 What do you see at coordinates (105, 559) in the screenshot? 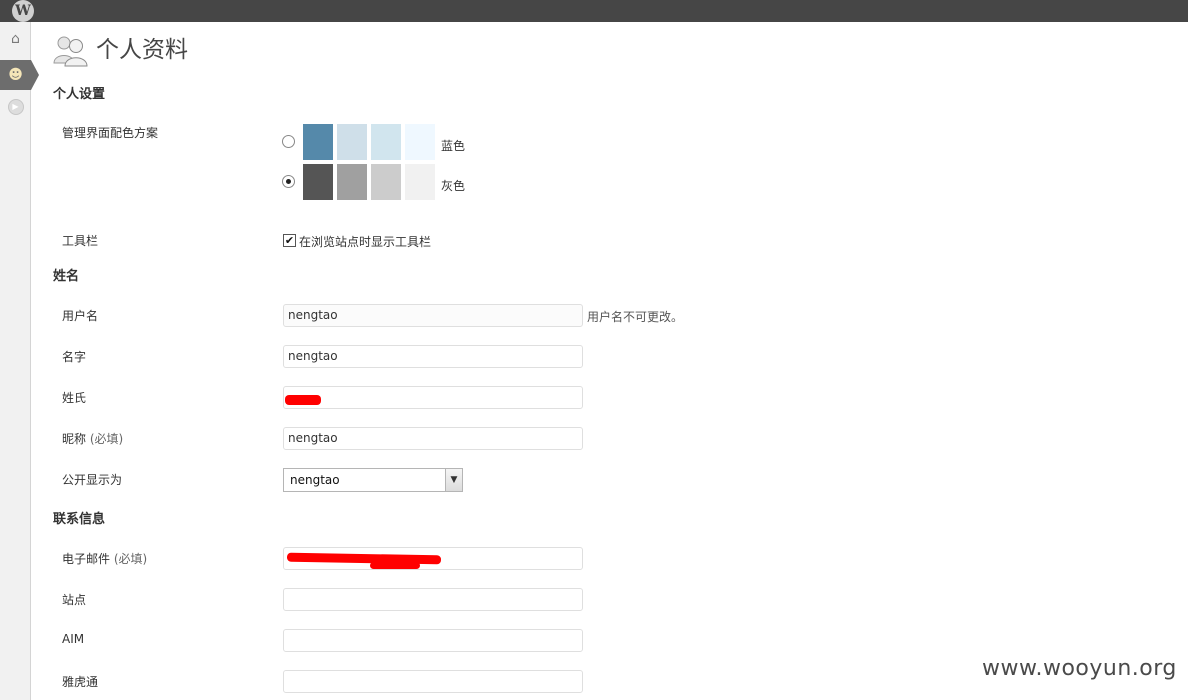
I see `email-label: 电子邮件 (必填)` at bounding box center [105, 559].